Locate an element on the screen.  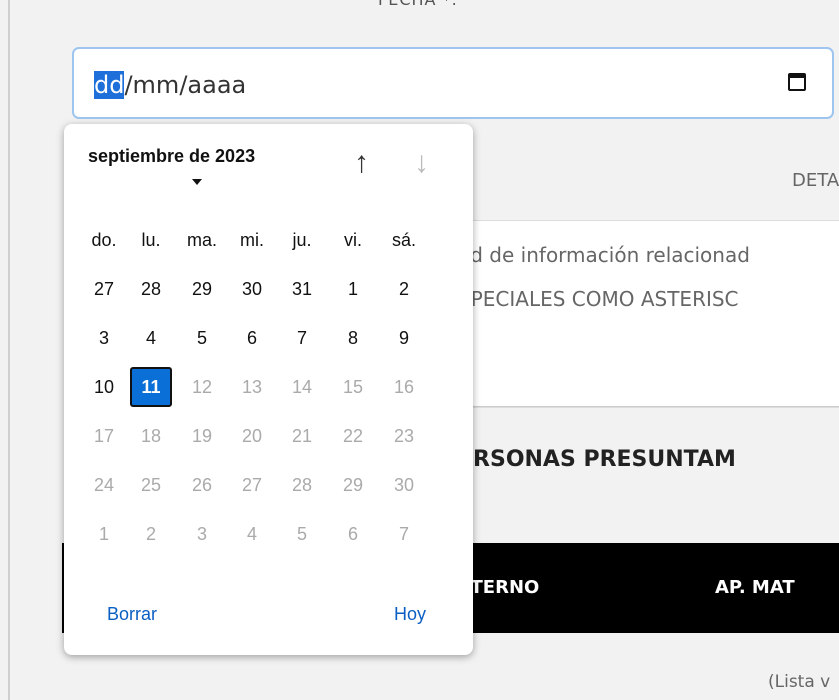
calendar-day: 24 is located at coordinates (104, 485).